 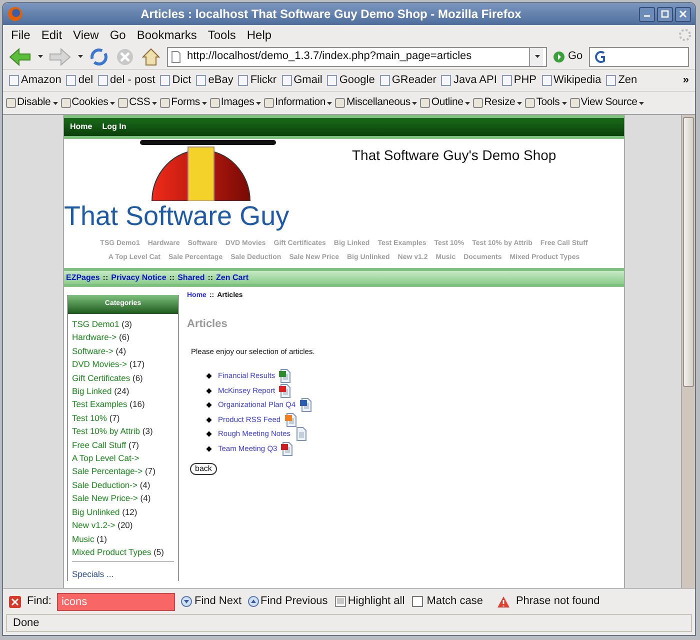 What do you see at coordinates (221, 35) in the screenshot?
I see `menu-item: Tools` at bounding box center [221, 35].